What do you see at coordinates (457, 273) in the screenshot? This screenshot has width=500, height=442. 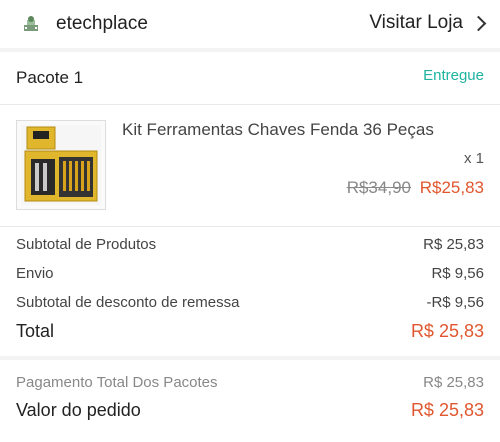 I see `breakdown-value: R$ 9,56` at bounding box center [457, 273].